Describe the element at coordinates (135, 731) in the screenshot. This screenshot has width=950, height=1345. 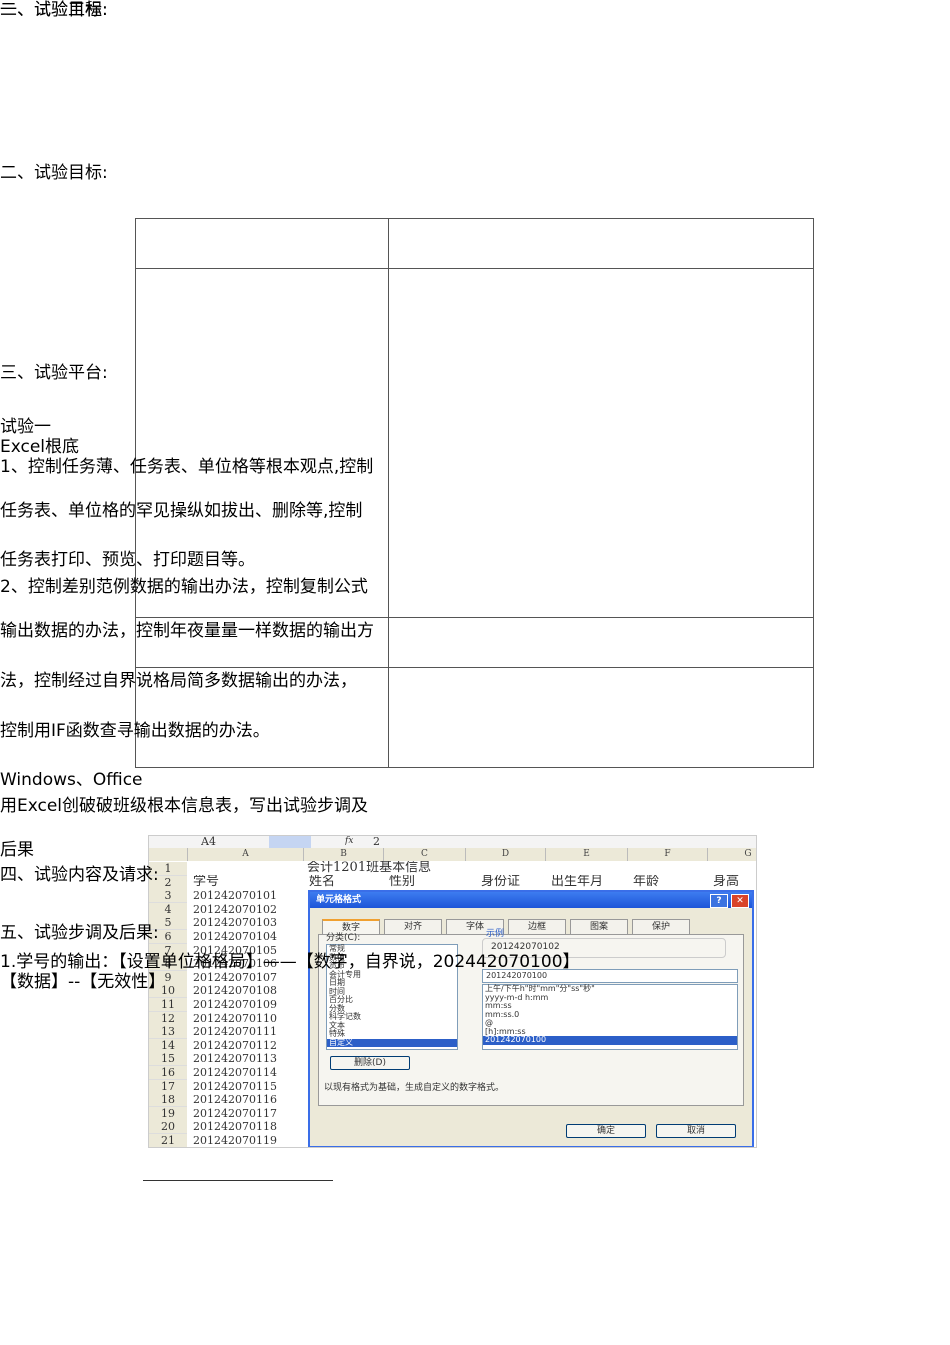
I see `body-line: 控制用IF函数查寻输出数据的办法。` at that location.